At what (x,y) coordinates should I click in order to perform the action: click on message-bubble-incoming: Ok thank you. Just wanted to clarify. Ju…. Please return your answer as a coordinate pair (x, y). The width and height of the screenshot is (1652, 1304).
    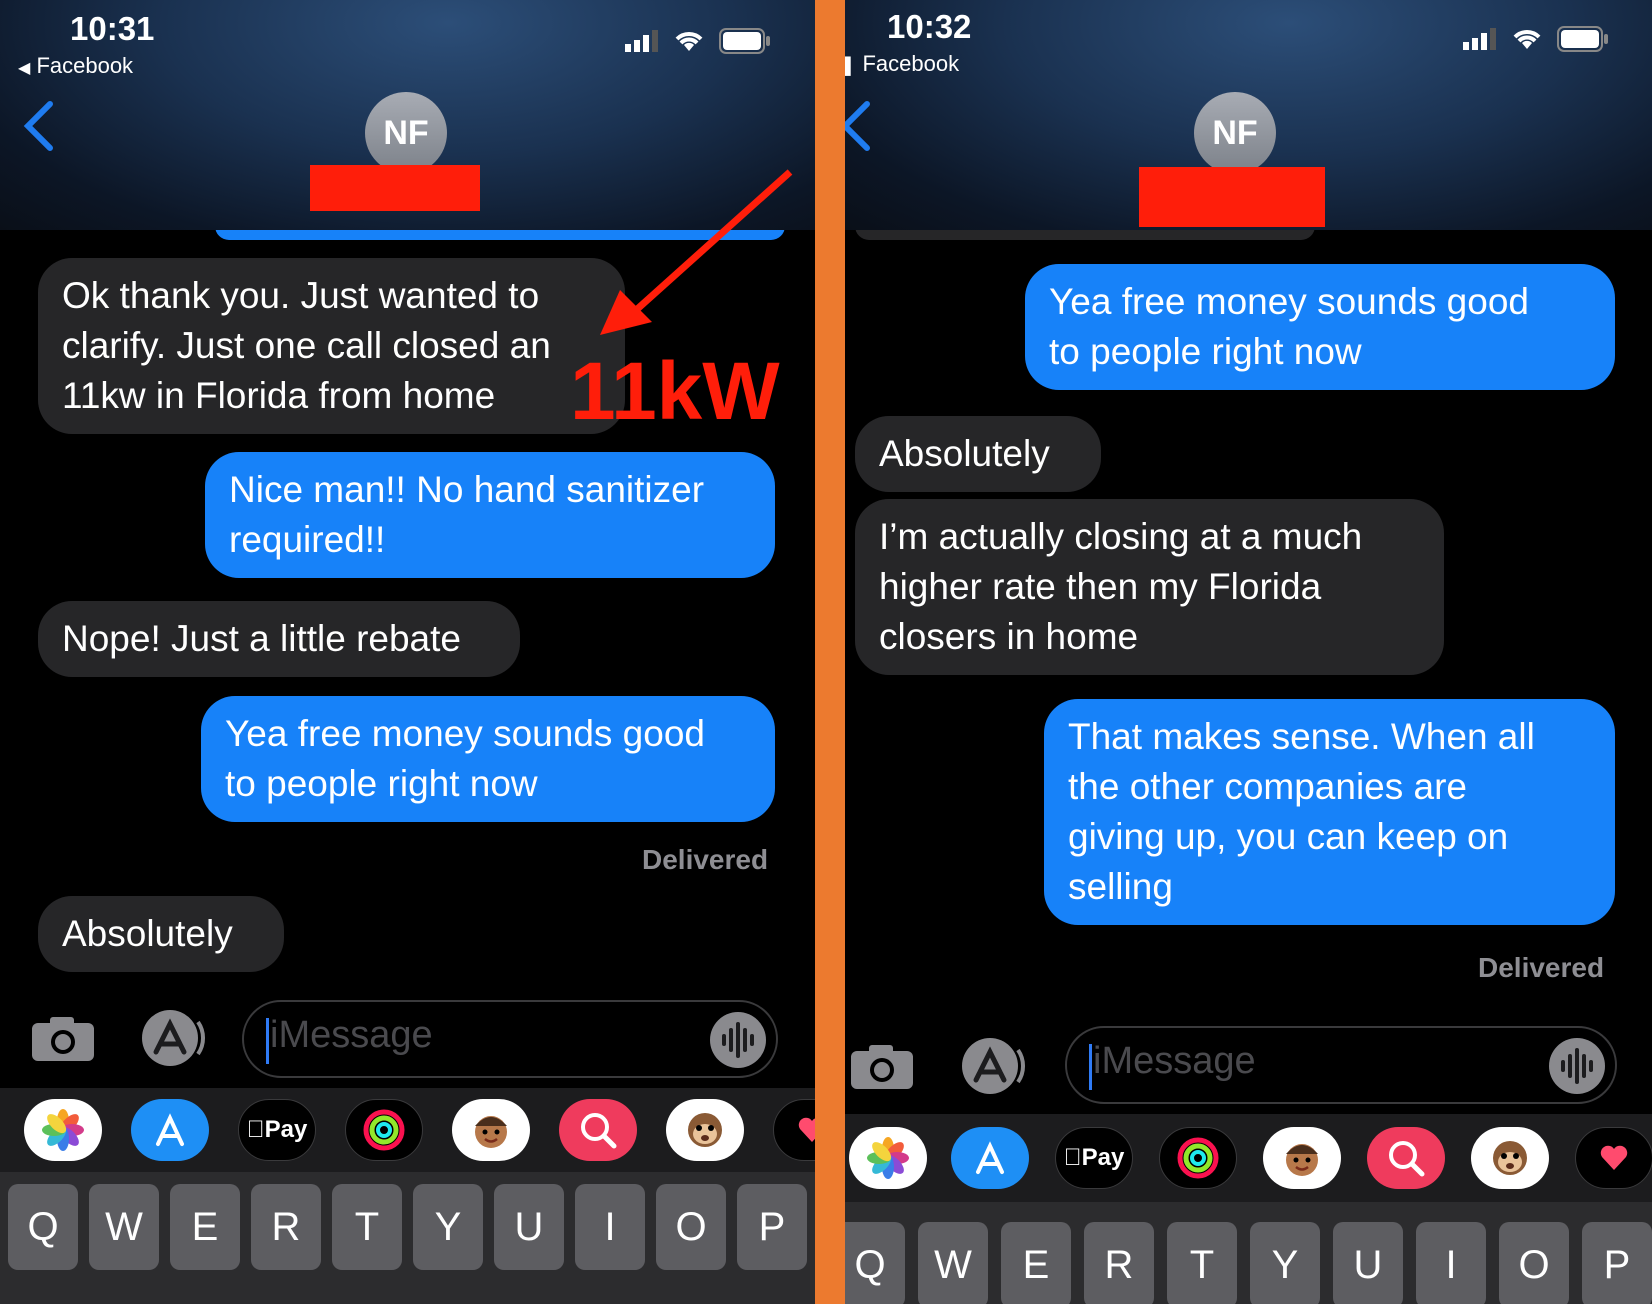
    Looking at the image, I should click on (327, 346).